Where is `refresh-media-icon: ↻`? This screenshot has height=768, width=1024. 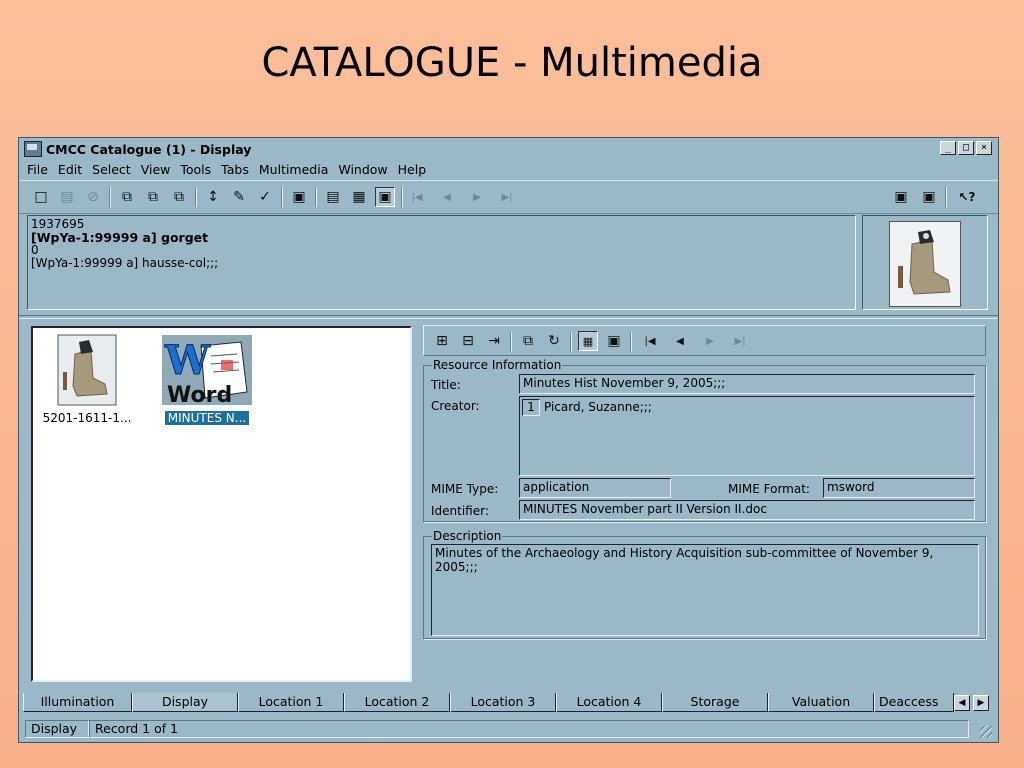
refresh-media-icon: ↻ is located at coordinates (554, 341).